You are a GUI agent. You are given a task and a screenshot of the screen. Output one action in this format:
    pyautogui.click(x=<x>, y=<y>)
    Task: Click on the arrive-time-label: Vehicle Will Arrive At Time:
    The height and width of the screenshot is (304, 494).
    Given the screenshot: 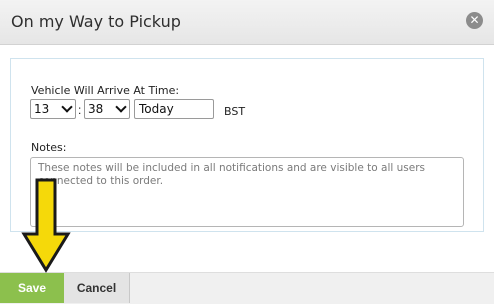 What is the action you would take?
    pyautogui.click(x=105, y=90)
    